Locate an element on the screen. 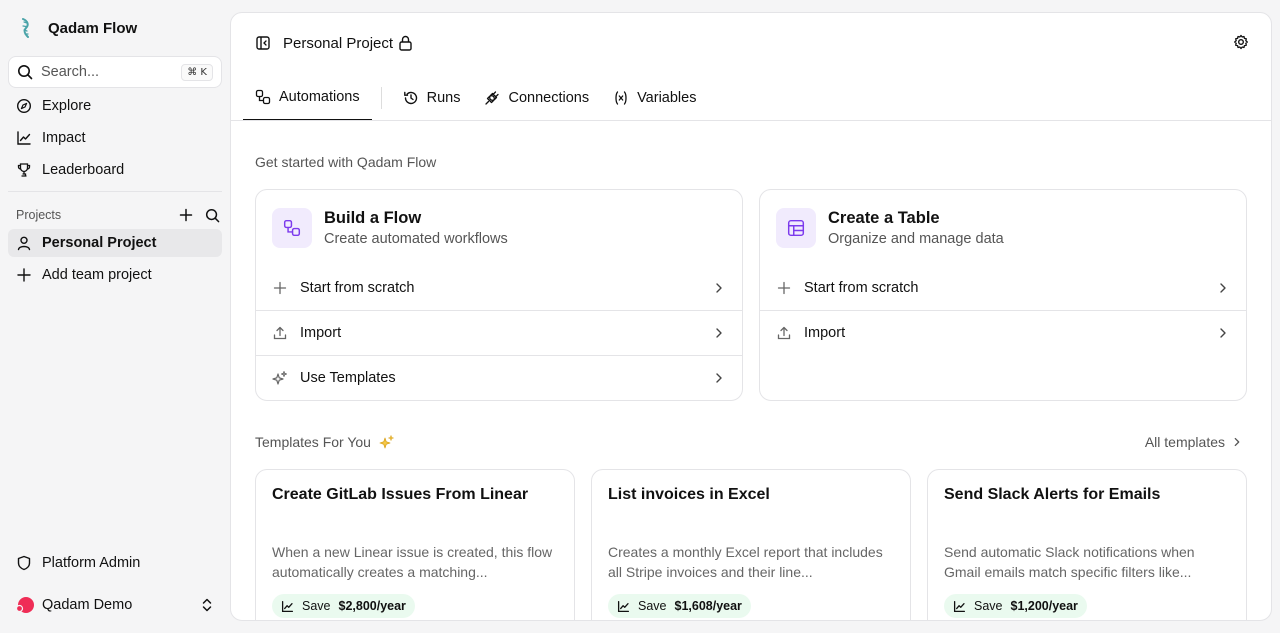 This screenshot has width=1280, height=633. tab-automations: Automations is located at coordinates (307, 98).